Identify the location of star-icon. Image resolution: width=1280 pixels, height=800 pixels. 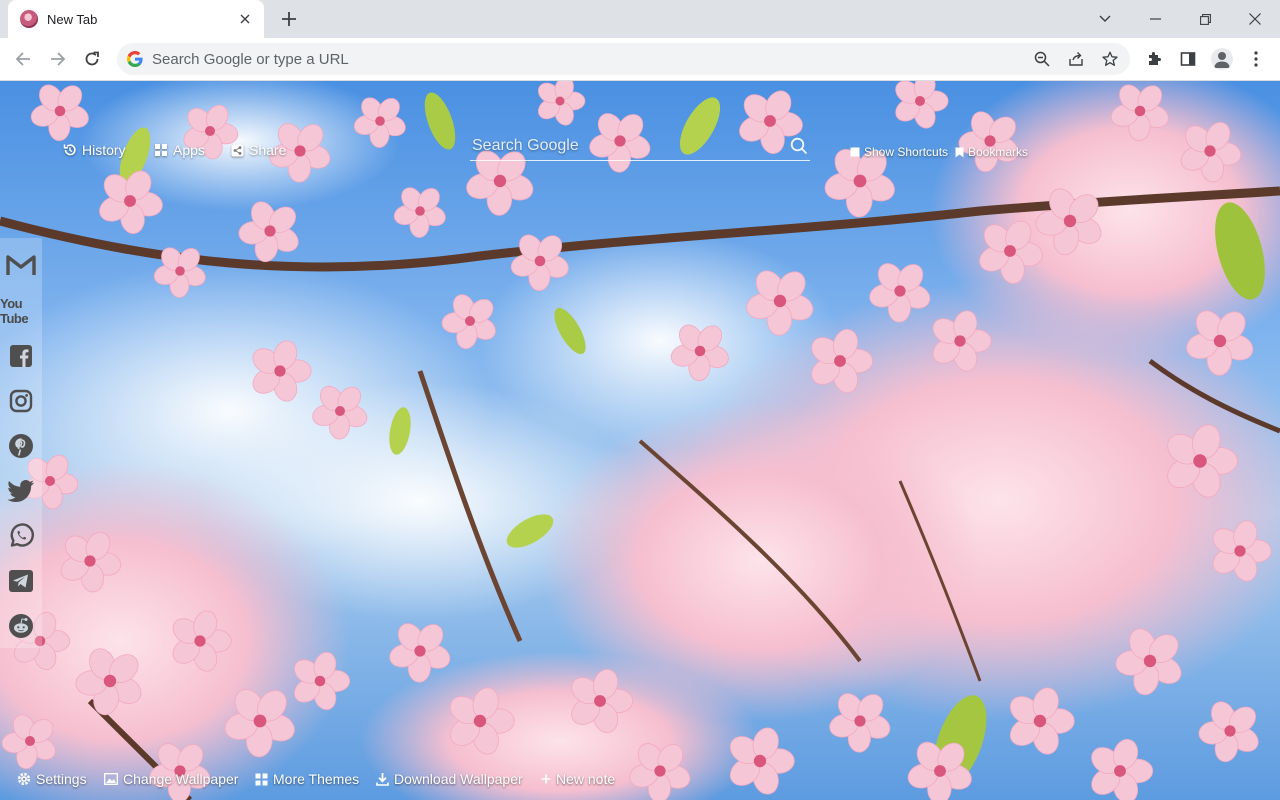
(1110, 58).